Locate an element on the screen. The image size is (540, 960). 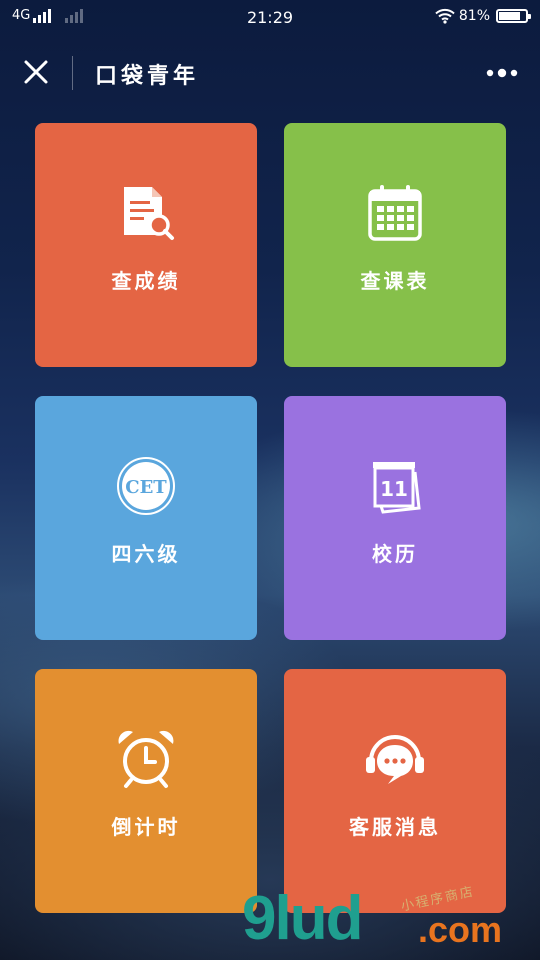
status-right: 81% is located at coordinates (483, 16).